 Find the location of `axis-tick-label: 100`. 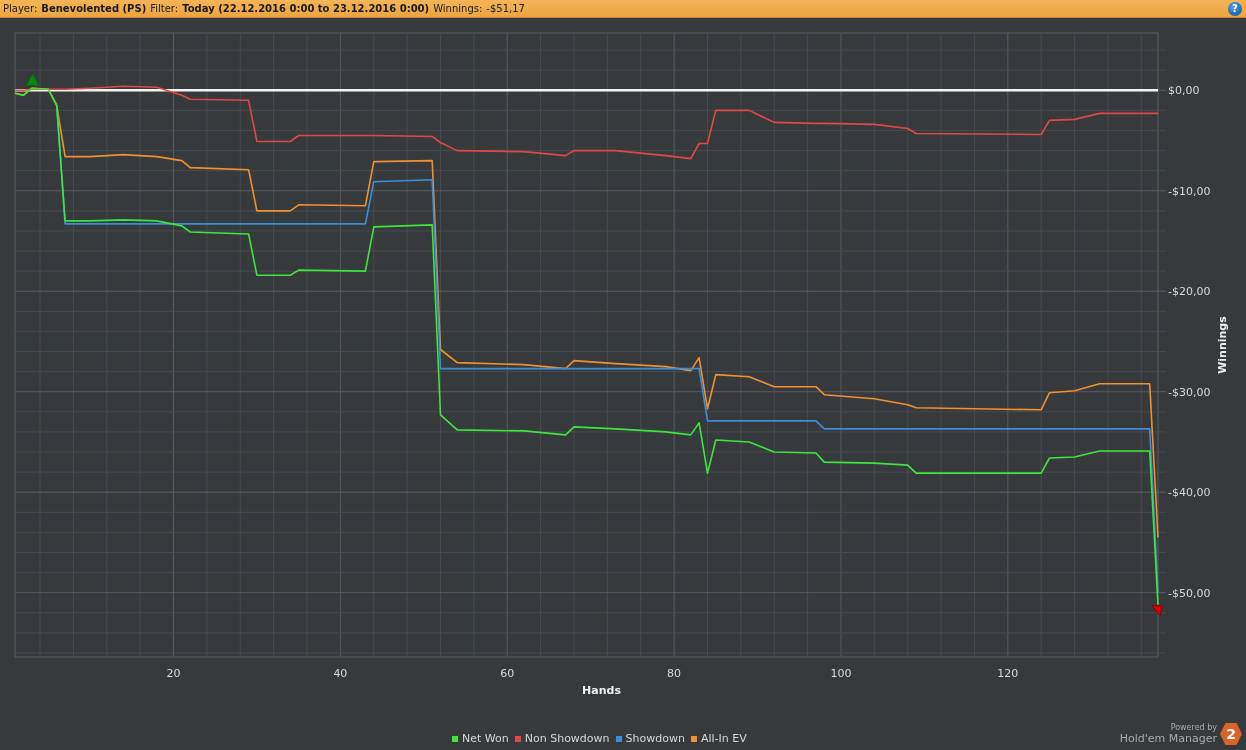

axis-tick-label: 100 is located at coordinates (841, 673).